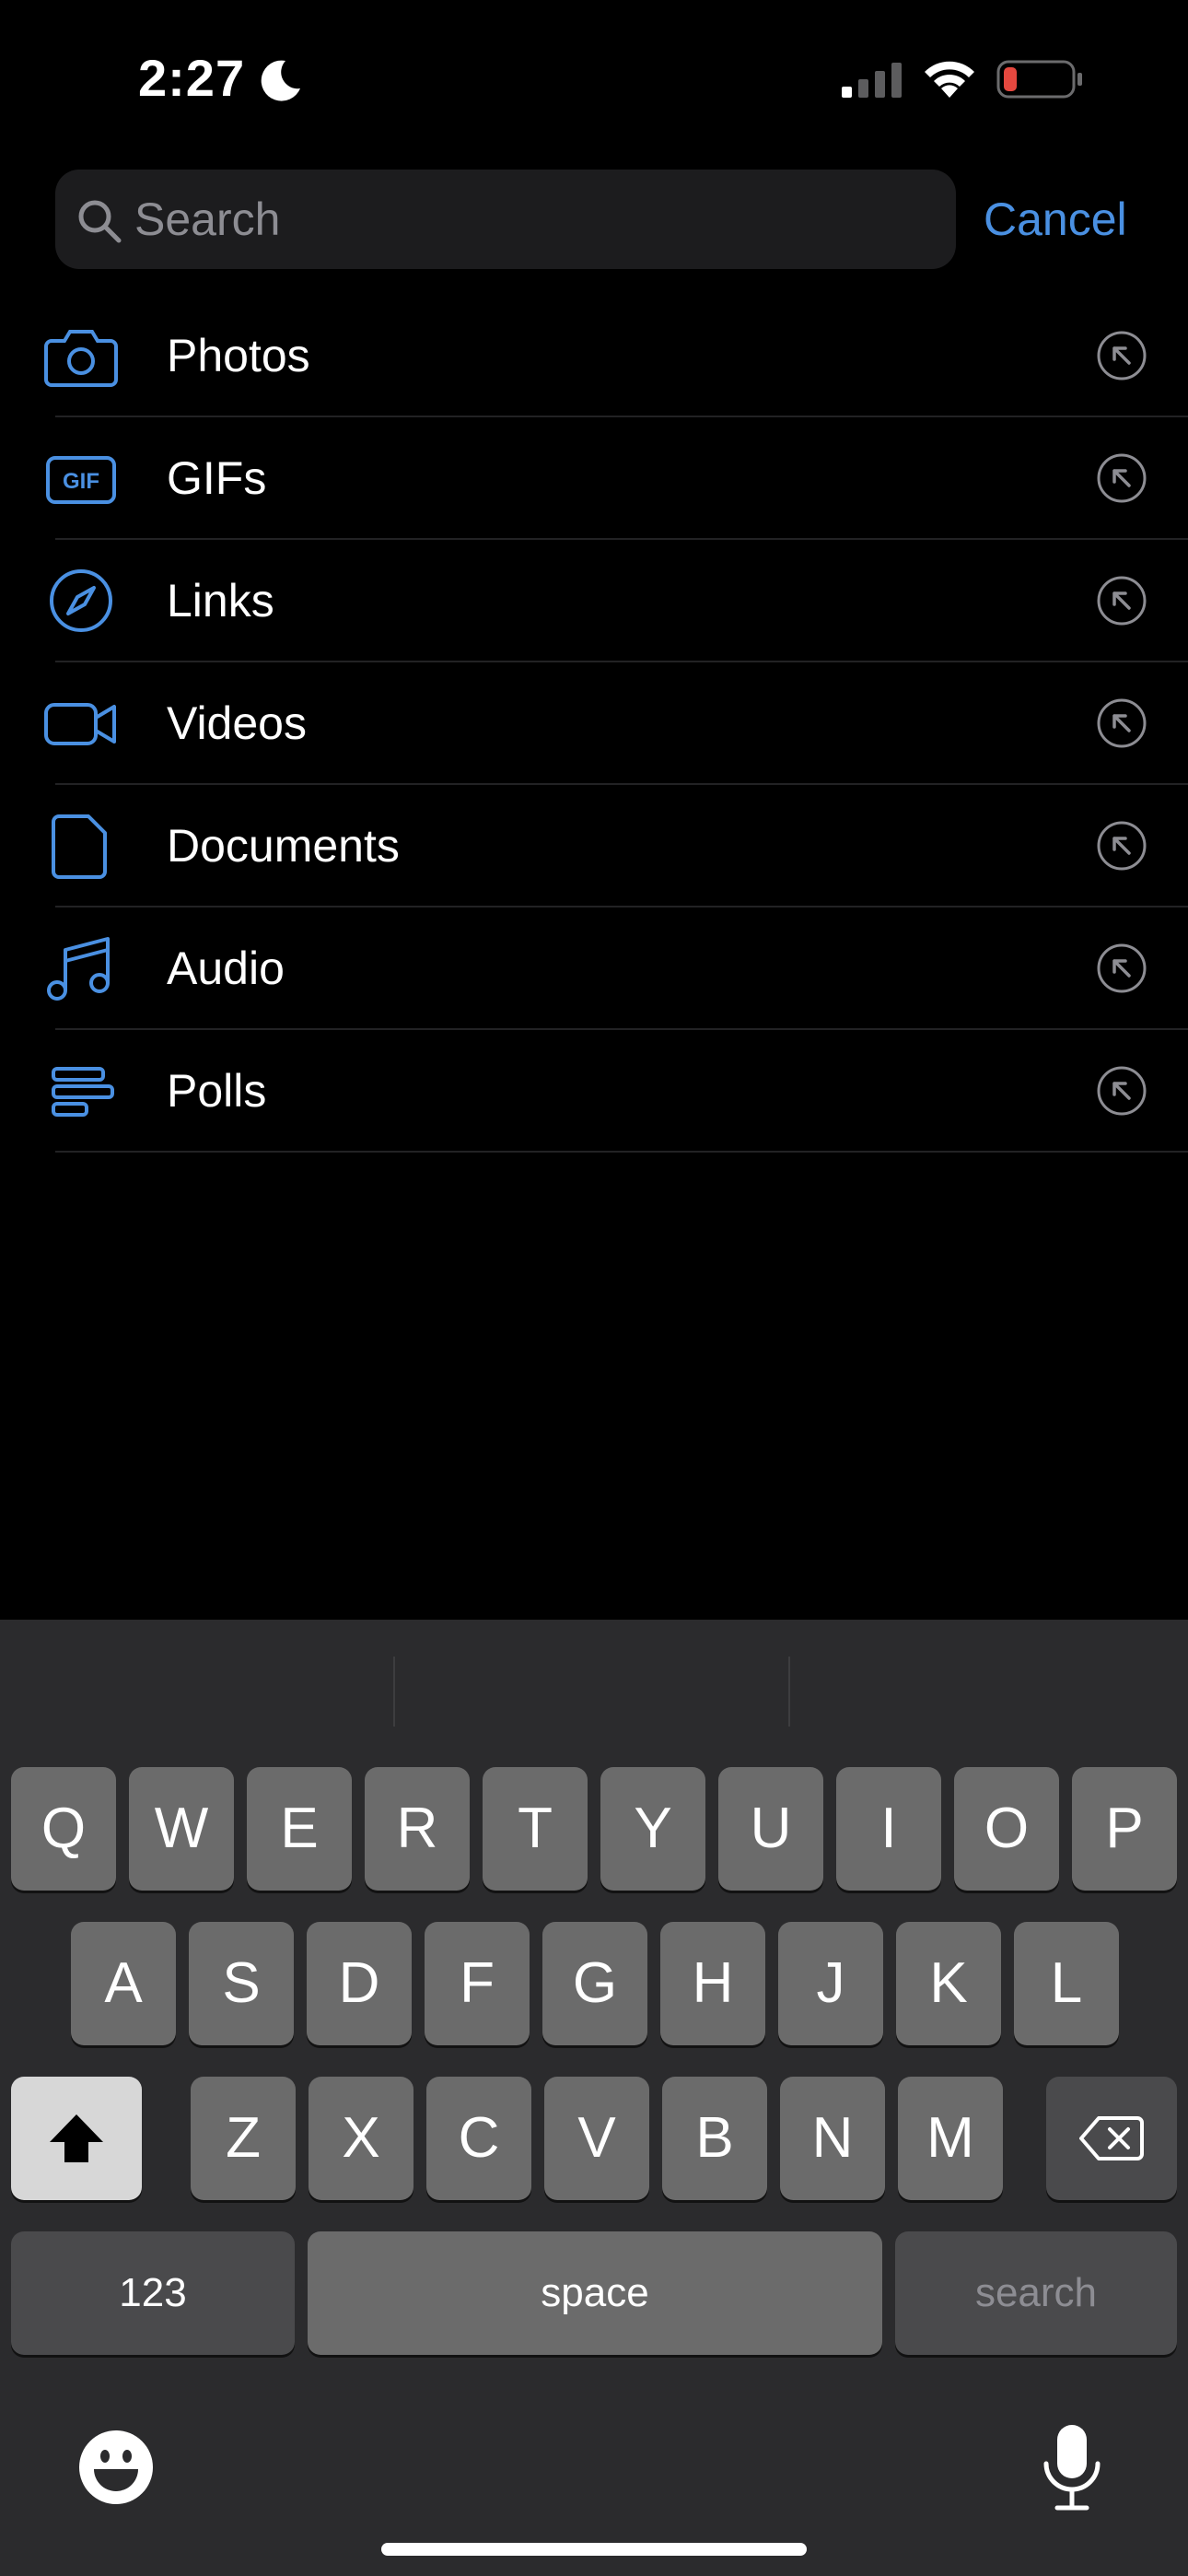 The image size is (1188, 2576). What do you see at coordinates (1125, 1829) in the screenshot?
I see `key-p: P` at bounding box center [1125, 1829].